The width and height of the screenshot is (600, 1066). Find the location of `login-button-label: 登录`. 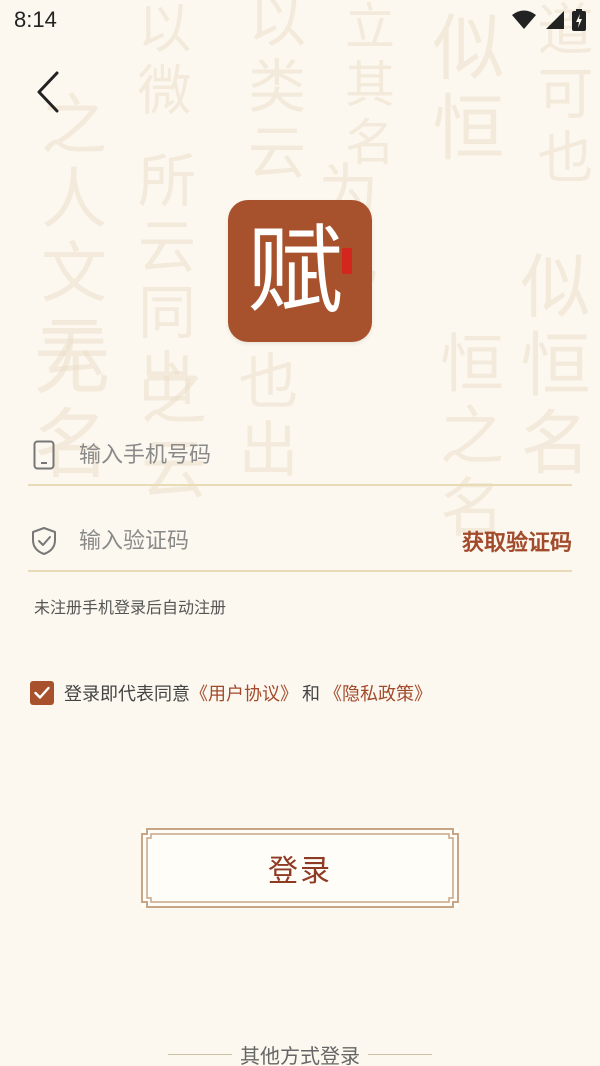

login-button-label: 登录 is located at coordinates (300, 871).